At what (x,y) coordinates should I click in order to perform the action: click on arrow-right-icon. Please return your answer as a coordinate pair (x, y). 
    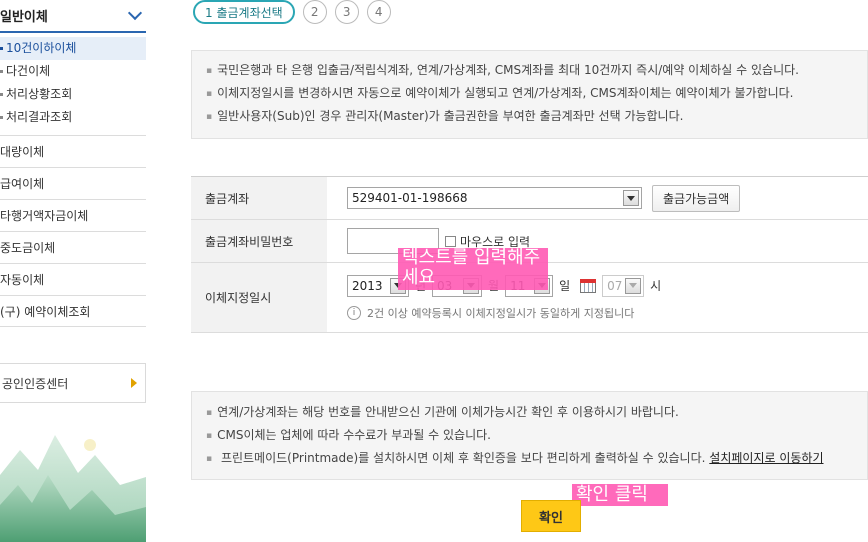
    Looking at the image, I should click on (134, 383).